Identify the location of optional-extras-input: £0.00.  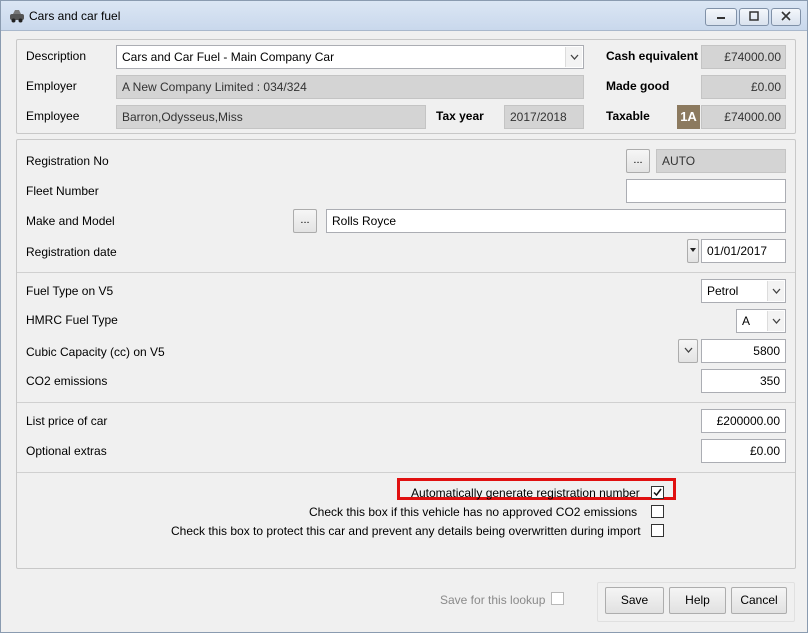
(743, 451).